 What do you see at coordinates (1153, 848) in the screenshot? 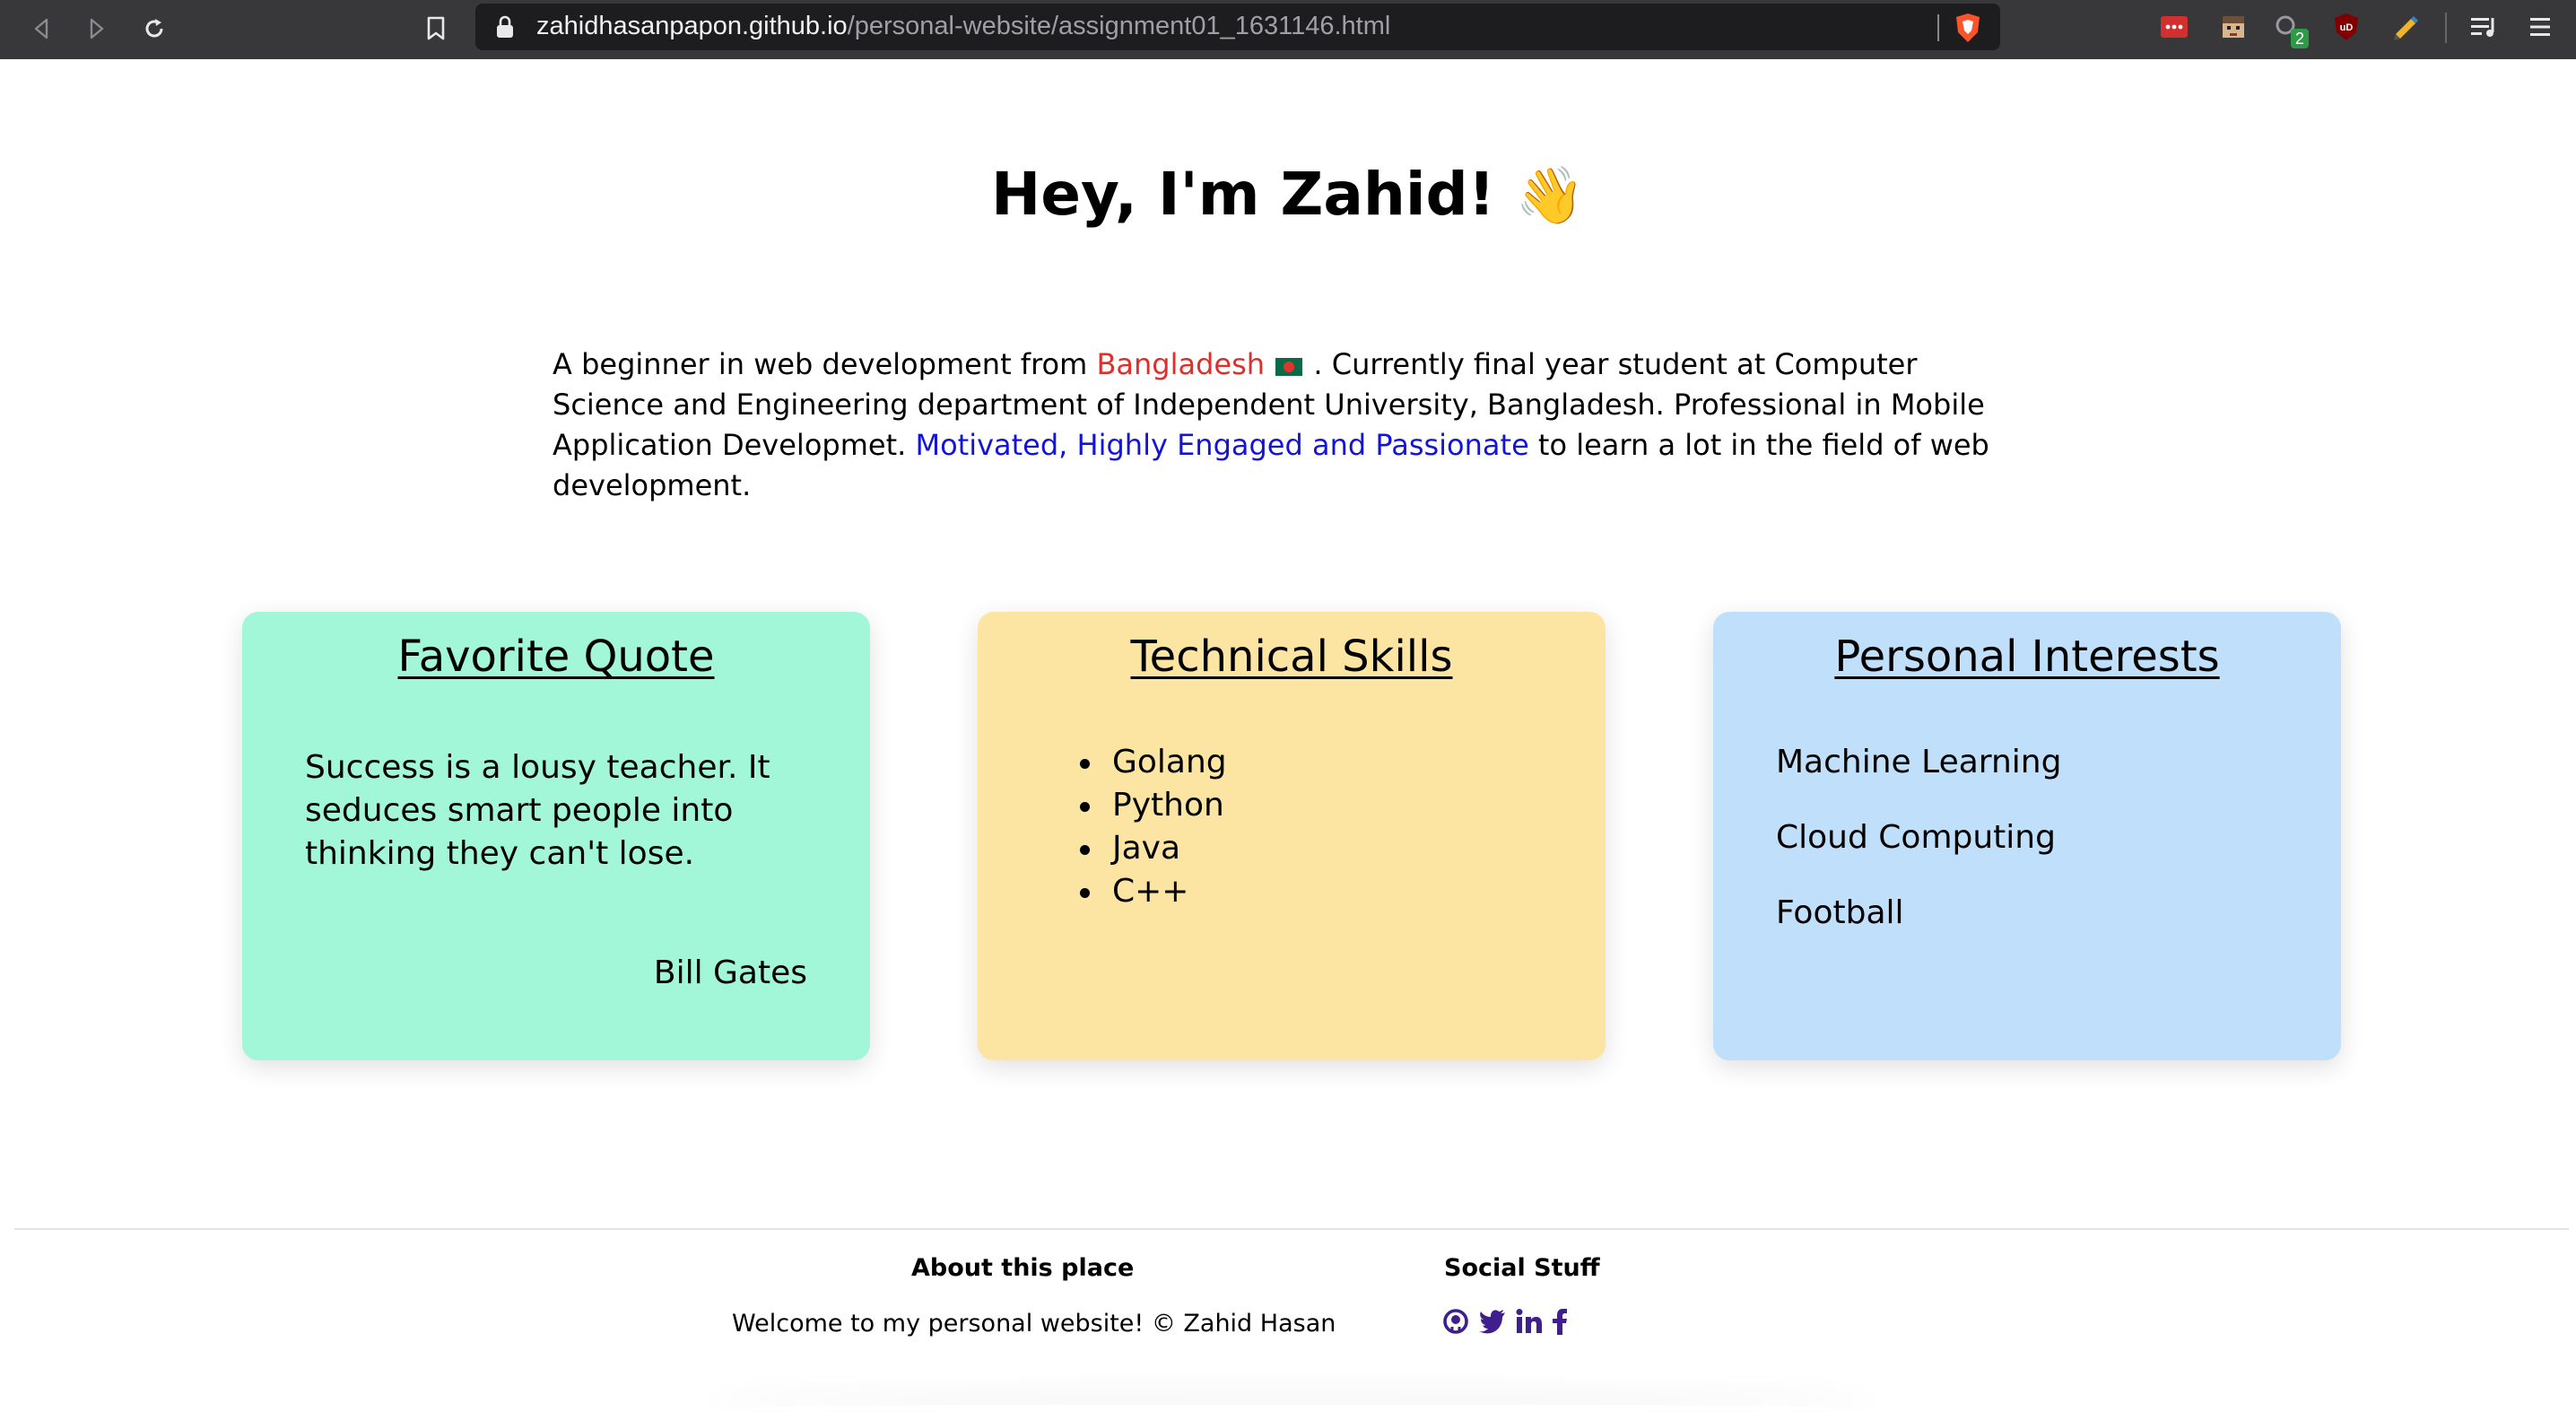
I see `skill-item: Java` at bounding box center [1153, 848].